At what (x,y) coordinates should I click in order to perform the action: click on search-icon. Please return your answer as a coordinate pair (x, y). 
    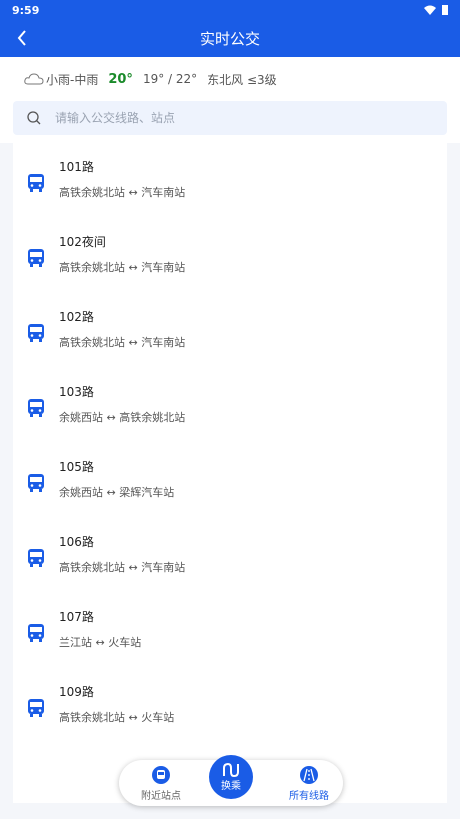
    Looking at the image, I should click on (34, 118).